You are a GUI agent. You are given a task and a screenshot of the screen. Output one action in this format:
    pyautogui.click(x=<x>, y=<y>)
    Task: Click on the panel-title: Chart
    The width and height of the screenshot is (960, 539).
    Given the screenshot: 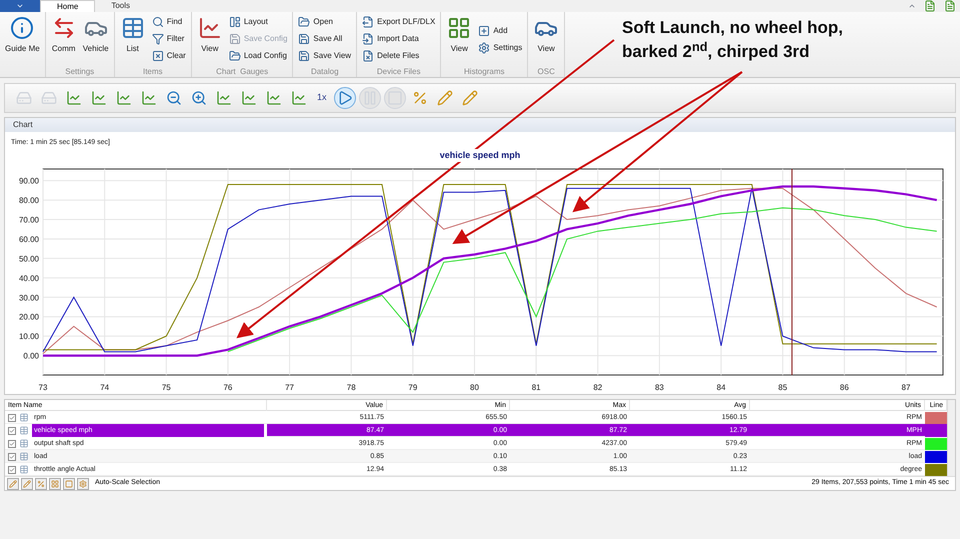 What is the action you would take?
    pyautogui.click(x=23, y=125)
    